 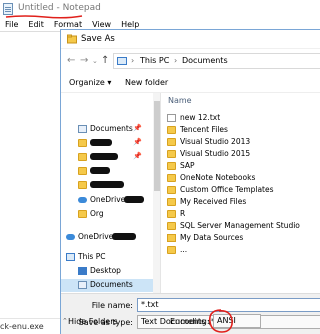 What do you see at coordinates (11, 25) in the screenshot?
I see `menu-file: File` at bounding box center [11, 25].